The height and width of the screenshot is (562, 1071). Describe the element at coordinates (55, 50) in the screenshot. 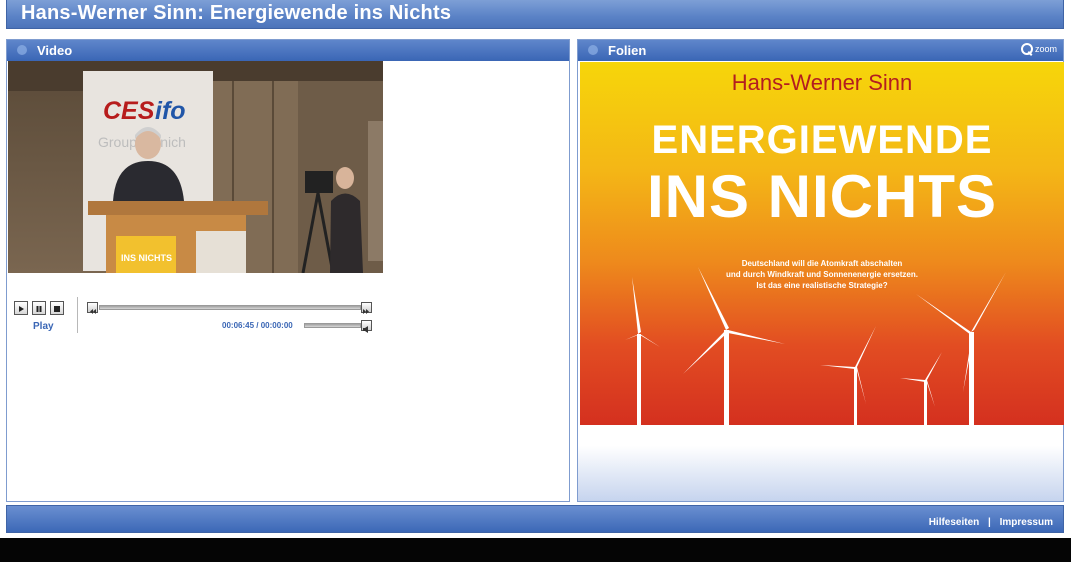

I see `video-panel-title: Video` at that location.